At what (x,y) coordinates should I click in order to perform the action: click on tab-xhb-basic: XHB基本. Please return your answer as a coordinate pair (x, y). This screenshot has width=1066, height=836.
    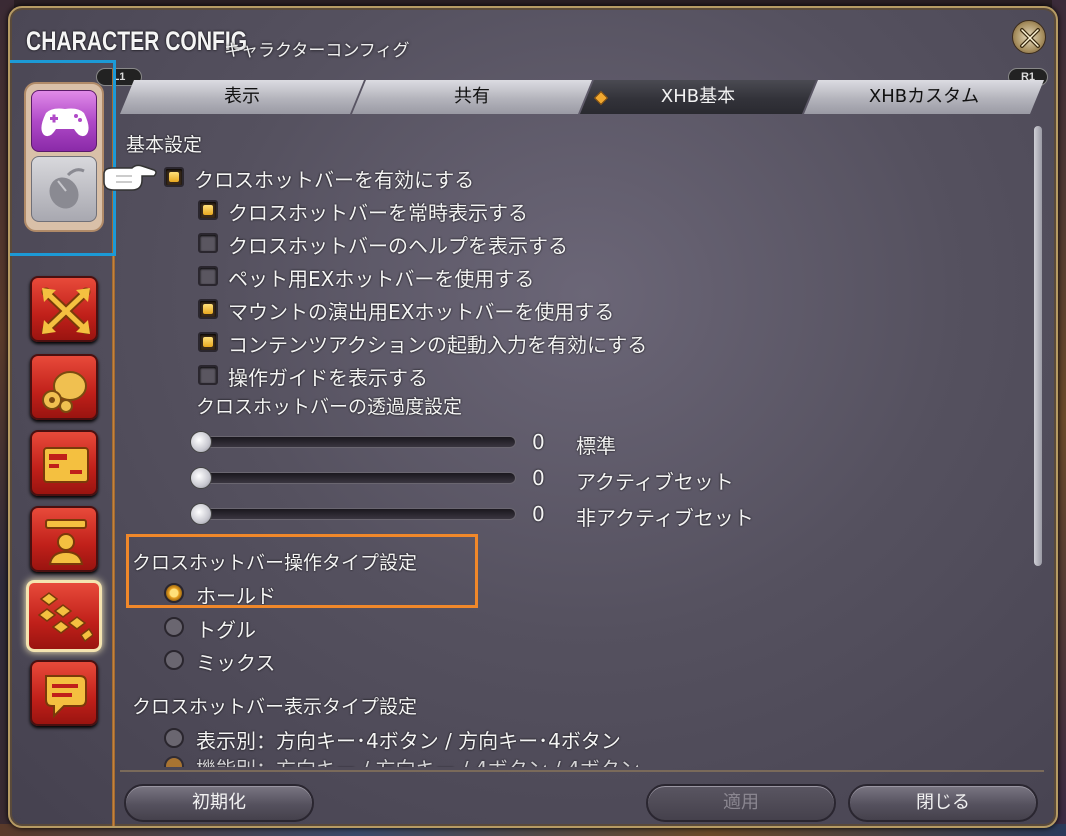
    Looking at the image, I should click on (698, 97).